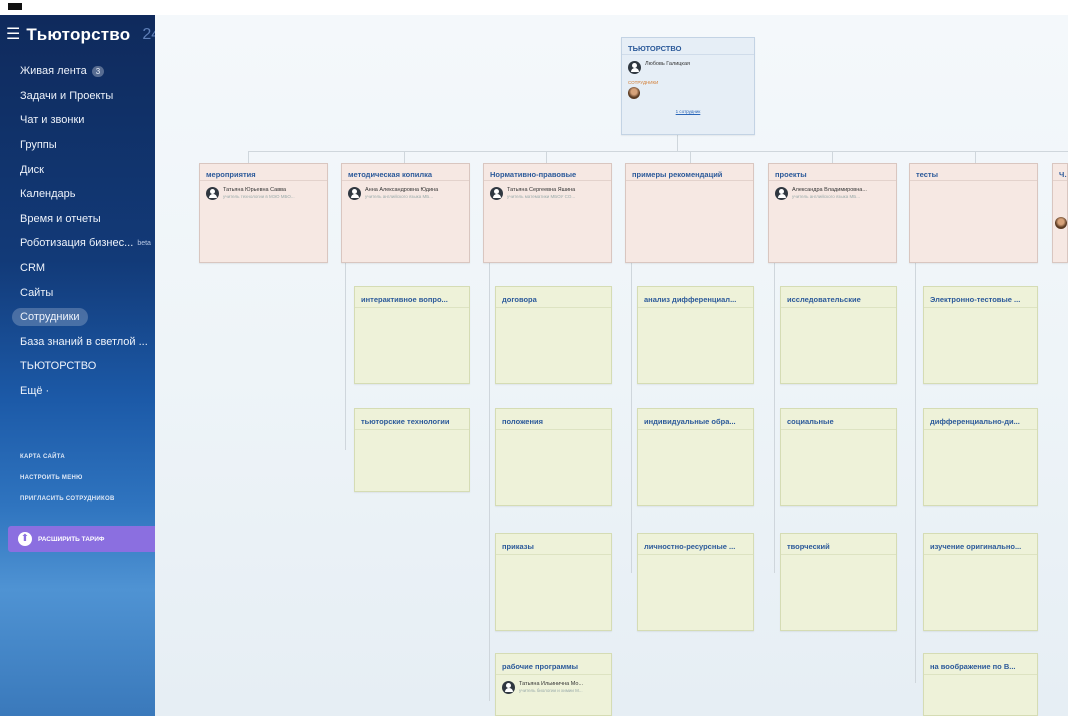 This screenshot has height=716, width=1068. I want to click on top-strip, so click(534, 7).